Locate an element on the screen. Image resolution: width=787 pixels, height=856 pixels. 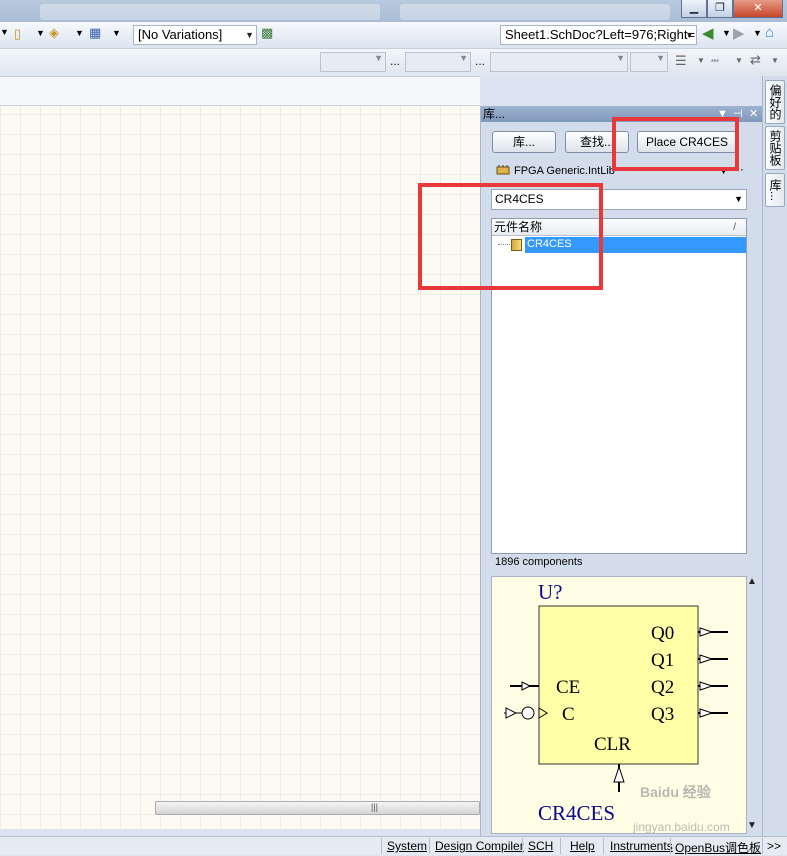
width-select: ▼ is located at coordinates (649, 62).